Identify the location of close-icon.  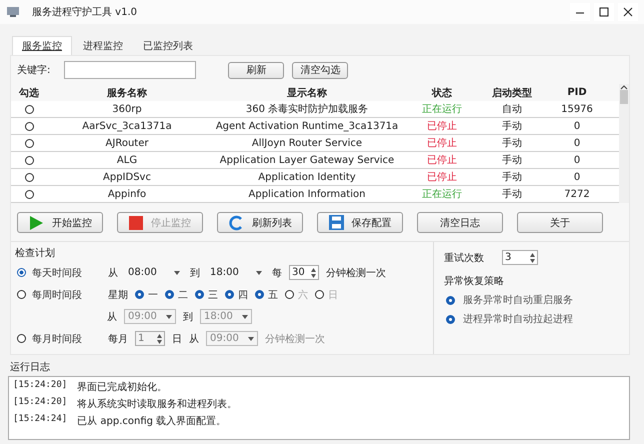
(628, 12).